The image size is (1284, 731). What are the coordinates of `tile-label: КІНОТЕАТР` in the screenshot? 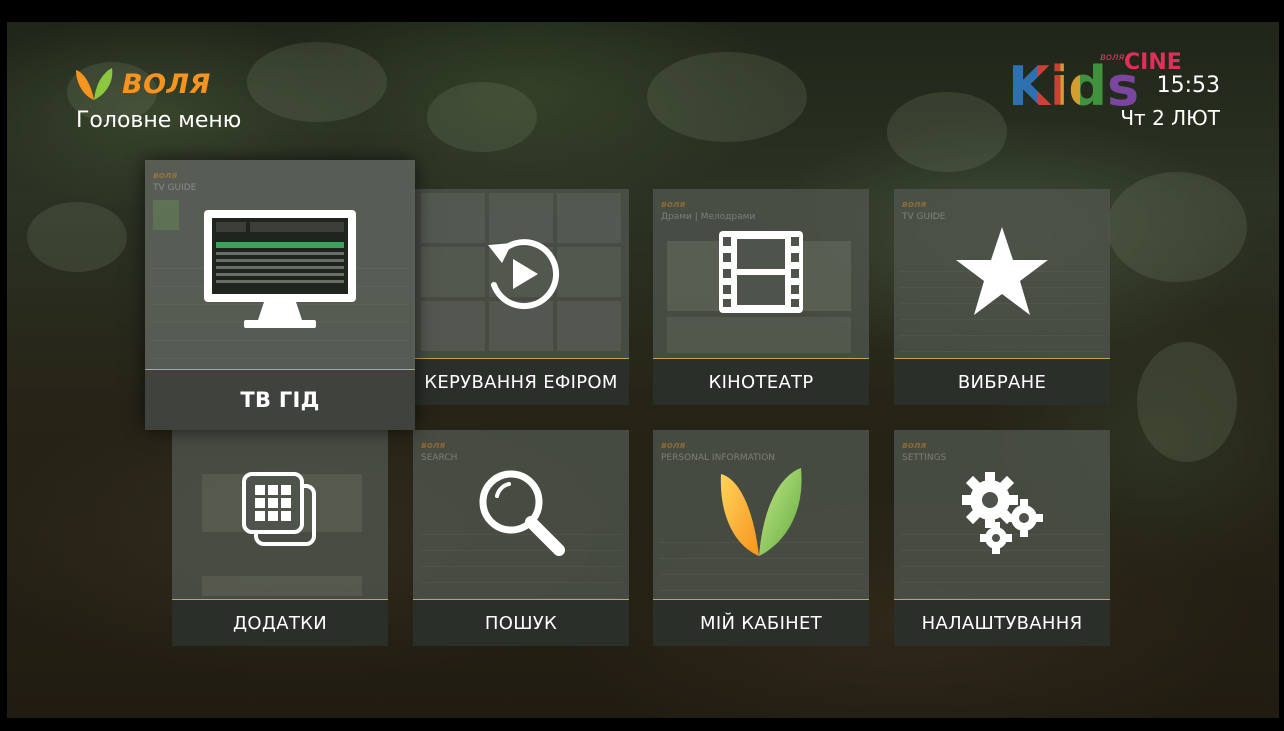 It's located at (761, 382).